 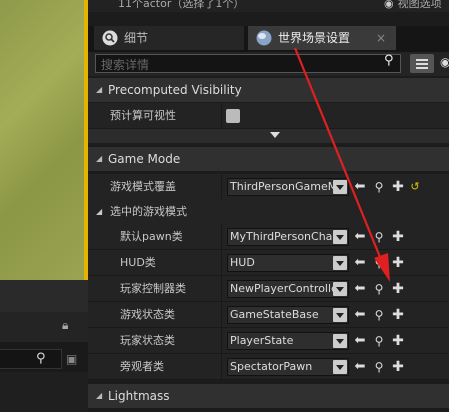 What do you see at coordinates (268, 90) in the screenshot?
I see `section-precomputed-visibility: ◢ Precomputed Visibility` at bounding box center [268, 90].